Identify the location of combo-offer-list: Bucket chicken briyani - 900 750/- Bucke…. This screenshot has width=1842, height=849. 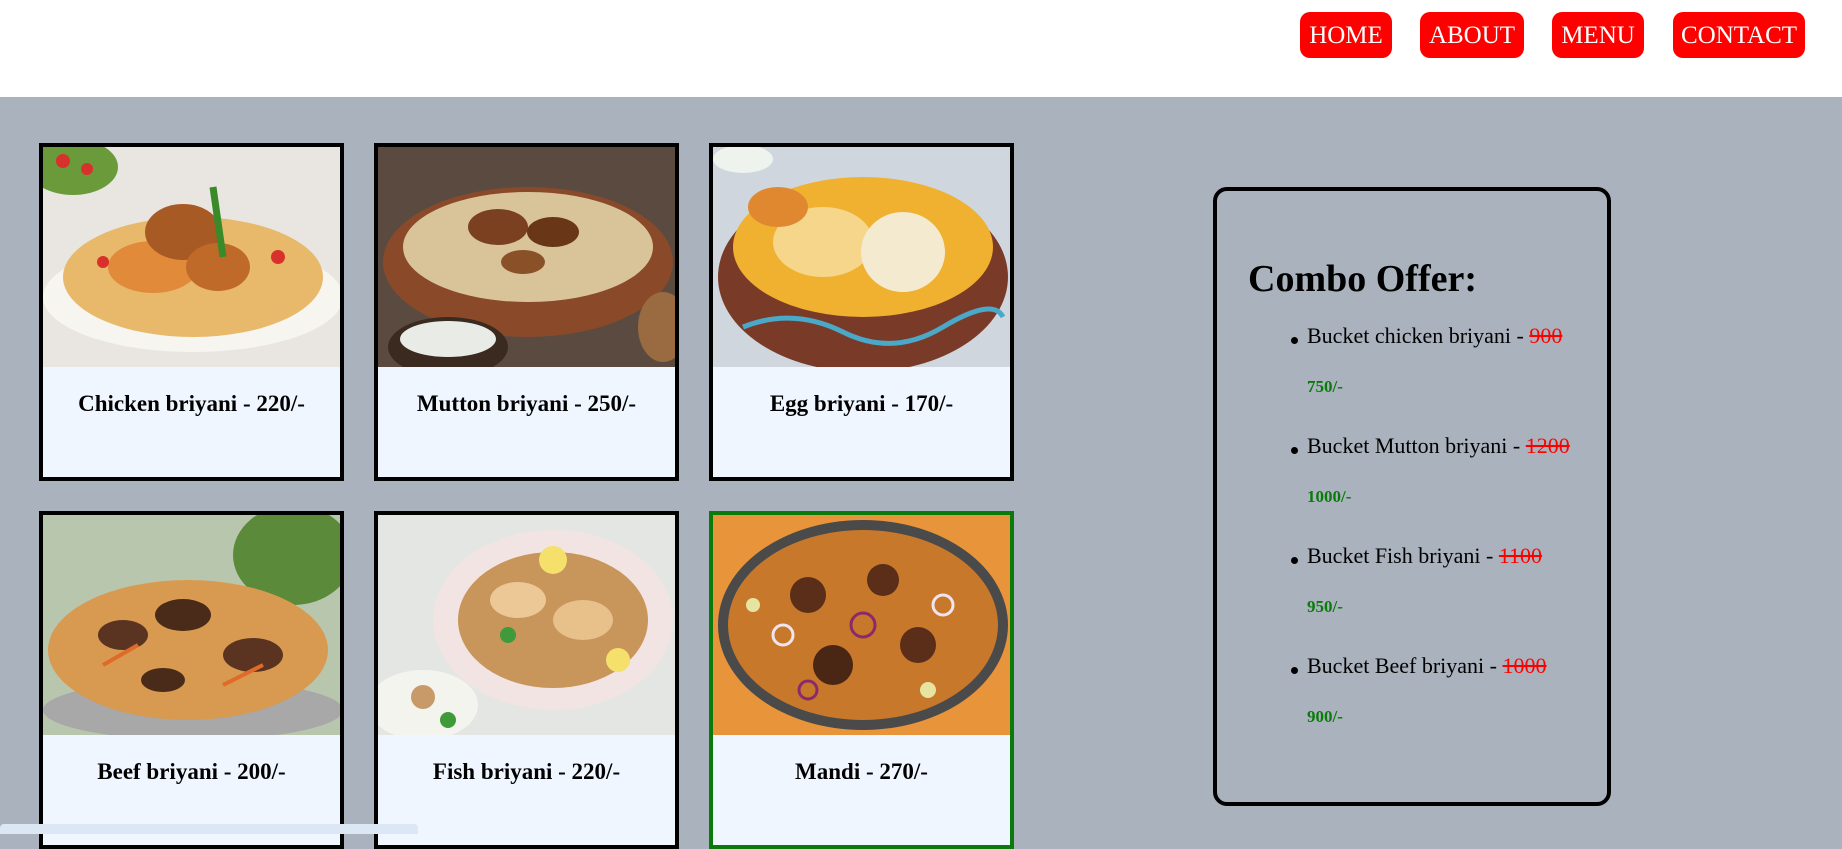
(1413, 543).